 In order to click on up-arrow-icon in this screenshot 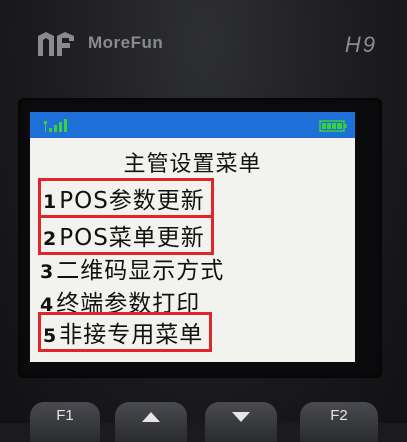, I will do `click(151, 417)`.